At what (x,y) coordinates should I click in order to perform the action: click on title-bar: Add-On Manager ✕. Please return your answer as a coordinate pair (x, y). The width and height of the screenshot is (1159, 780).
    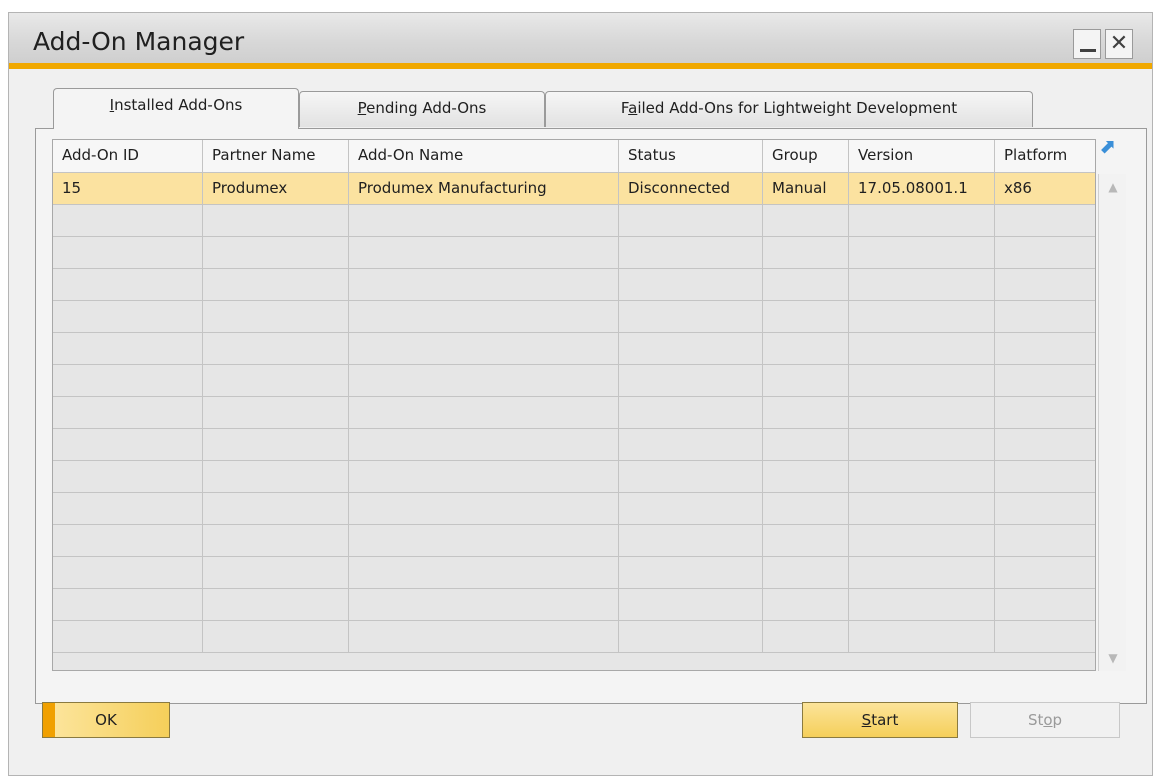
    Looking at the image, I should click on (580, 41).